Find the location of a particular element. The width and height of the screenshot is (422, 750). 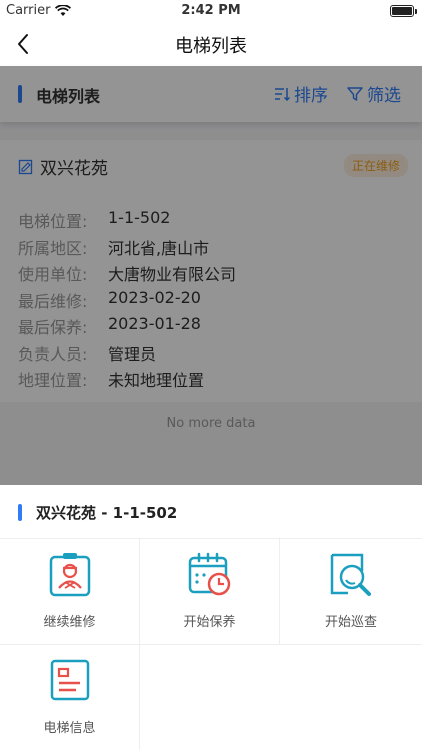

calendar-clock-icon is located at coordinates (209, 574).